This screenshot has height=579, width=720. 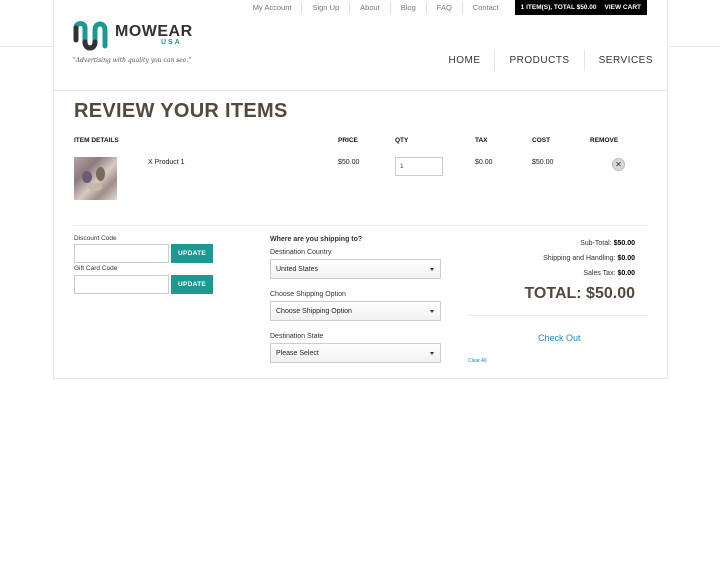 I want to click on totals-divider, so click(x=558, y=315).